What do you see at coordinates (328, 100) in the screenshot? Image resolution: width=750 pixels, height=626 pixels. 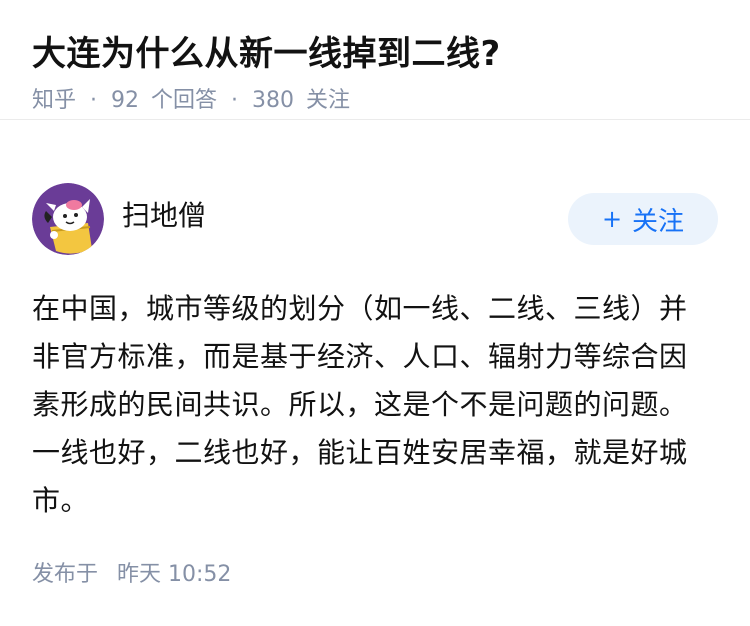 I see `follower-count-label: 关注` at bounding box center [328, 100].